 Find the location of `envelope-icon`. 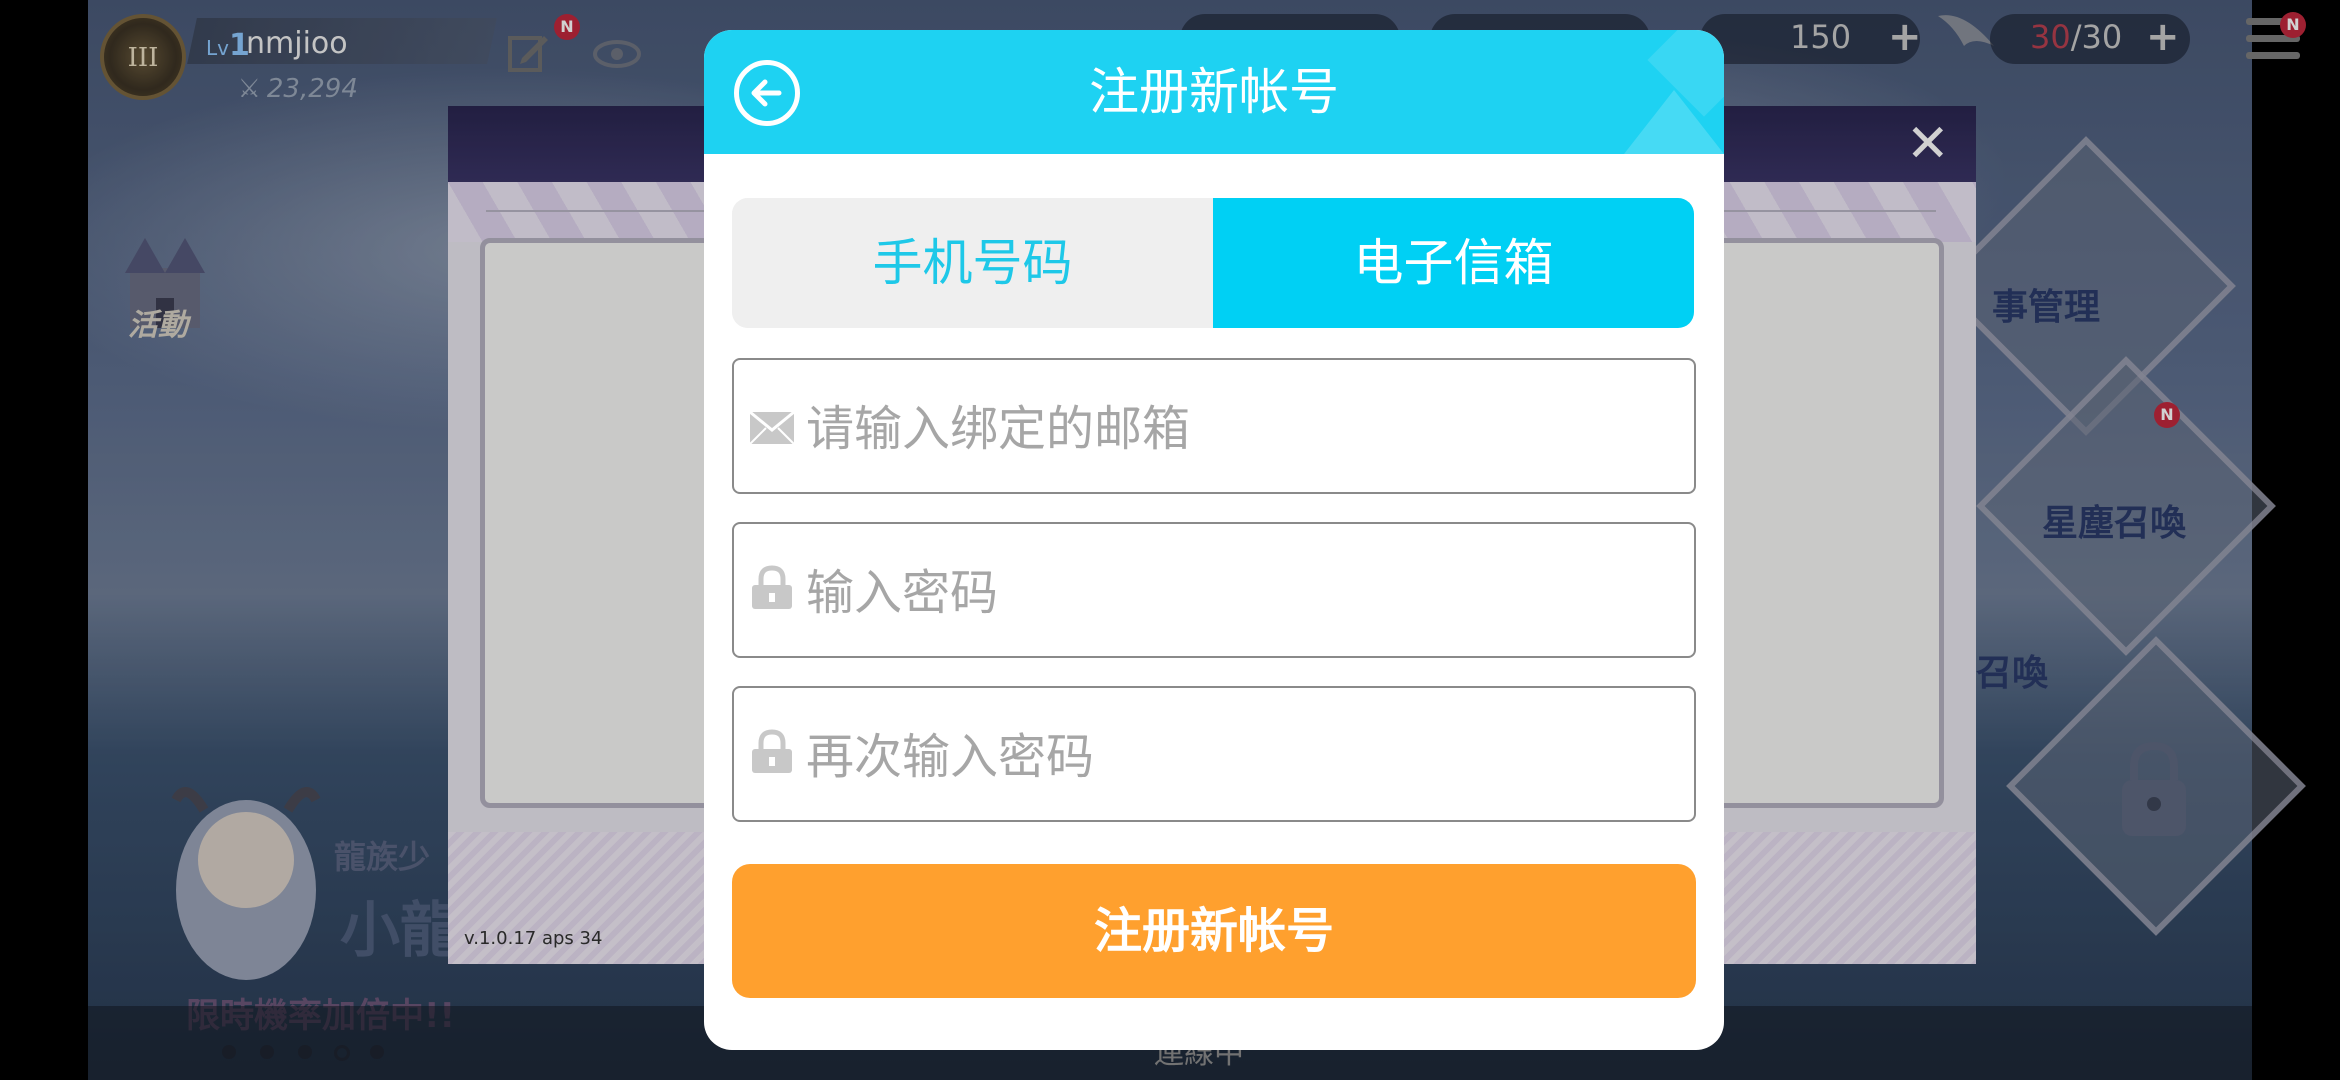

envelope-icon is located at coordinates (772, 427).